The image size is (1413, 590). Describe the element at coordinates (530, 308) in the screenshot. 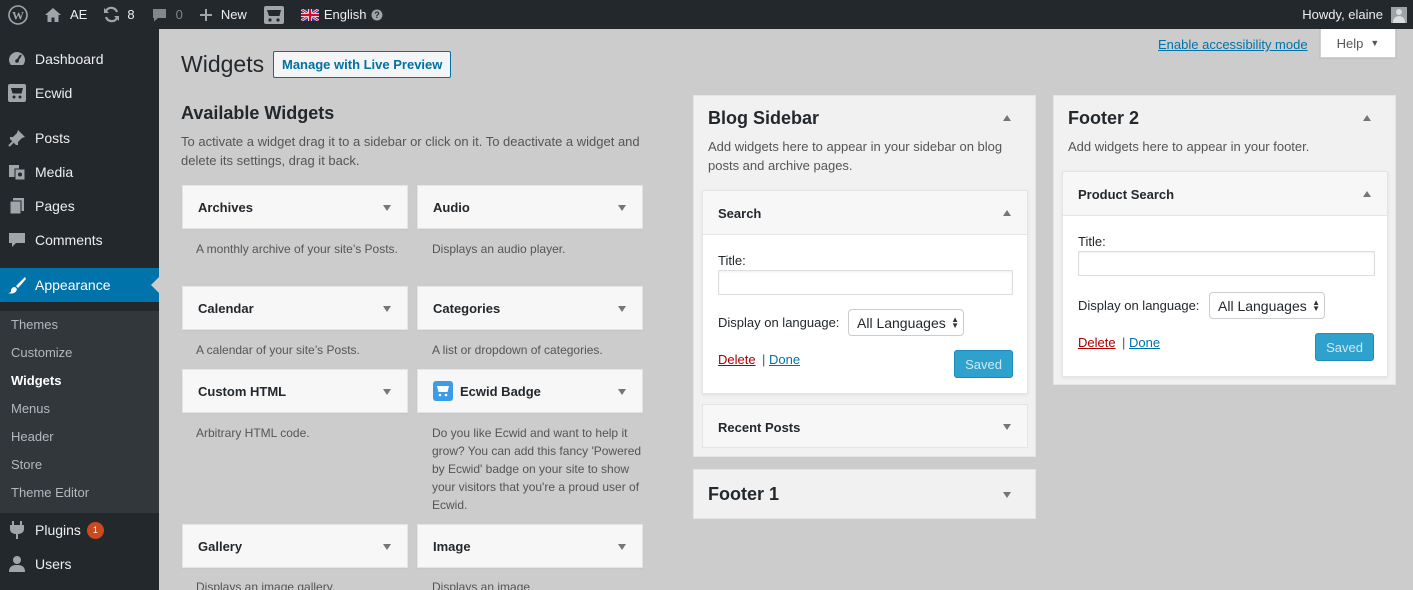

I see `widget-categories: Categories` at that location.